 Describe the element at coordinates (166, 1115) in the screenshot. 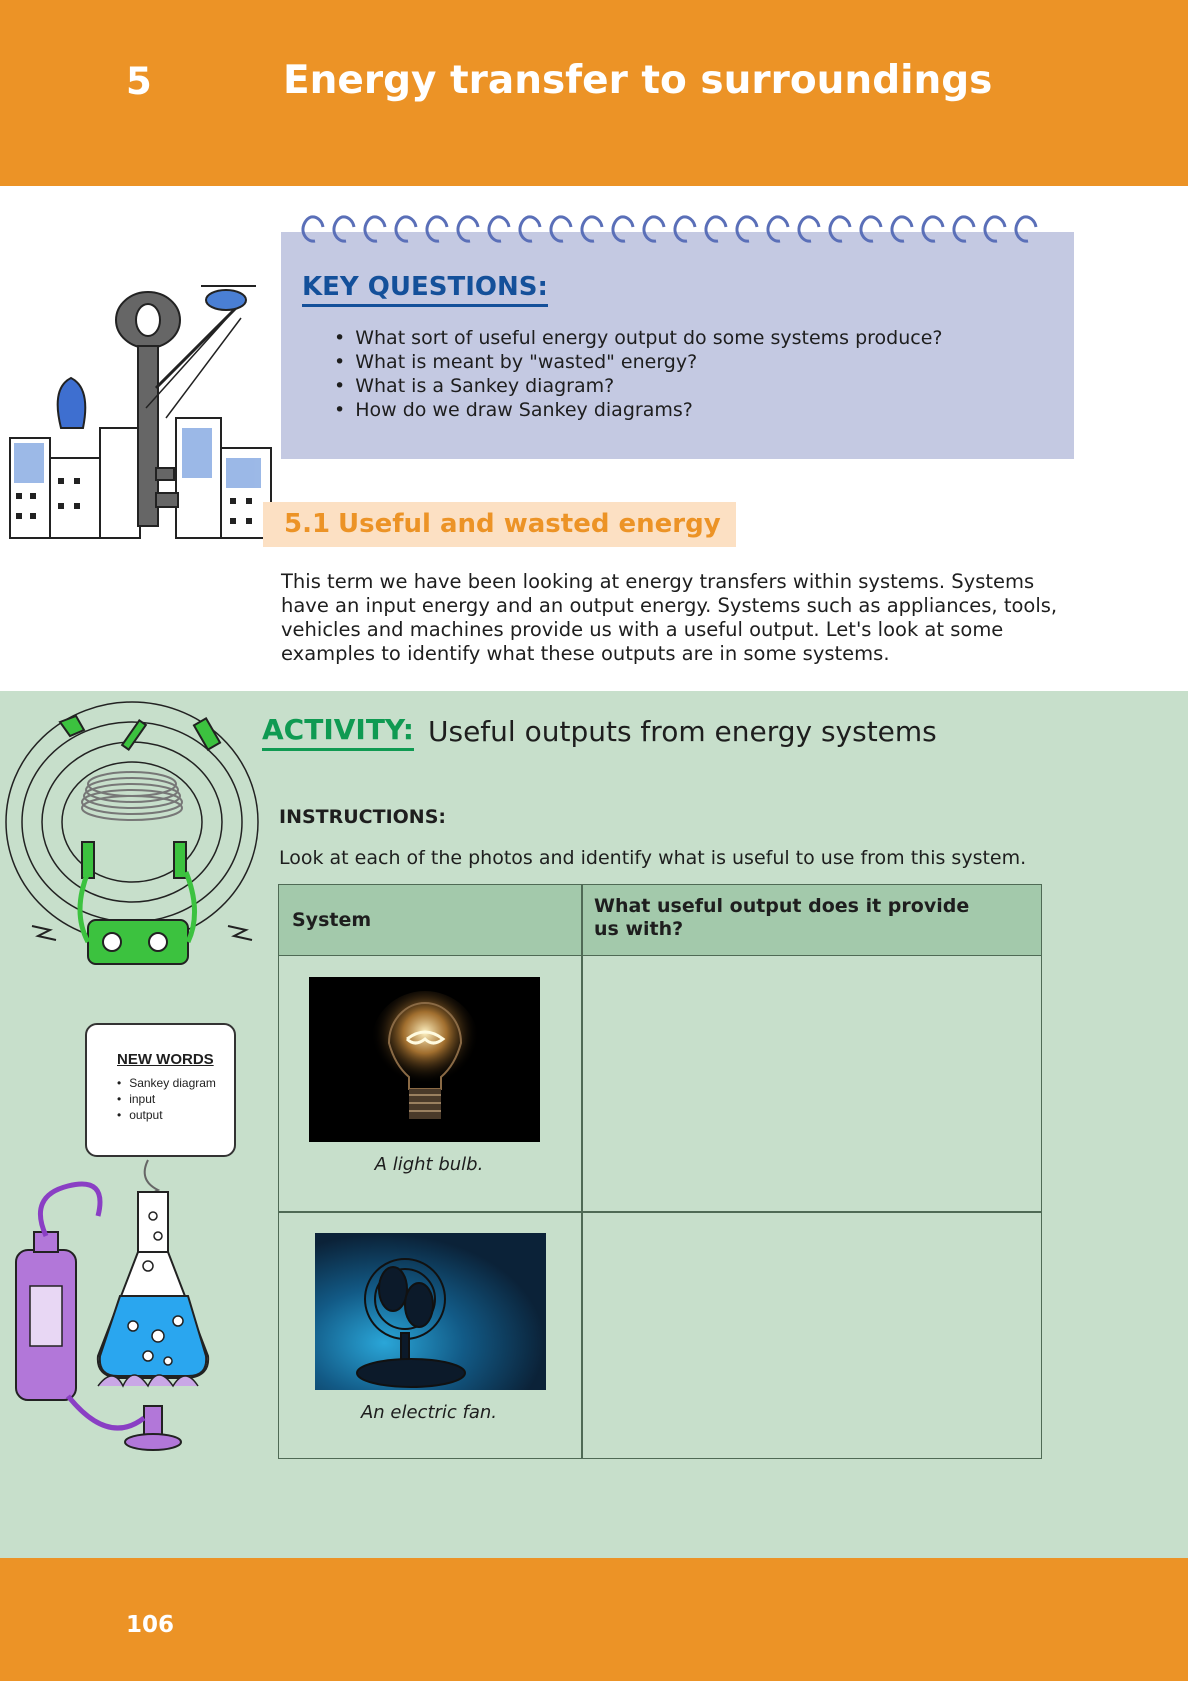

I see `new-word-item: output` at that location.